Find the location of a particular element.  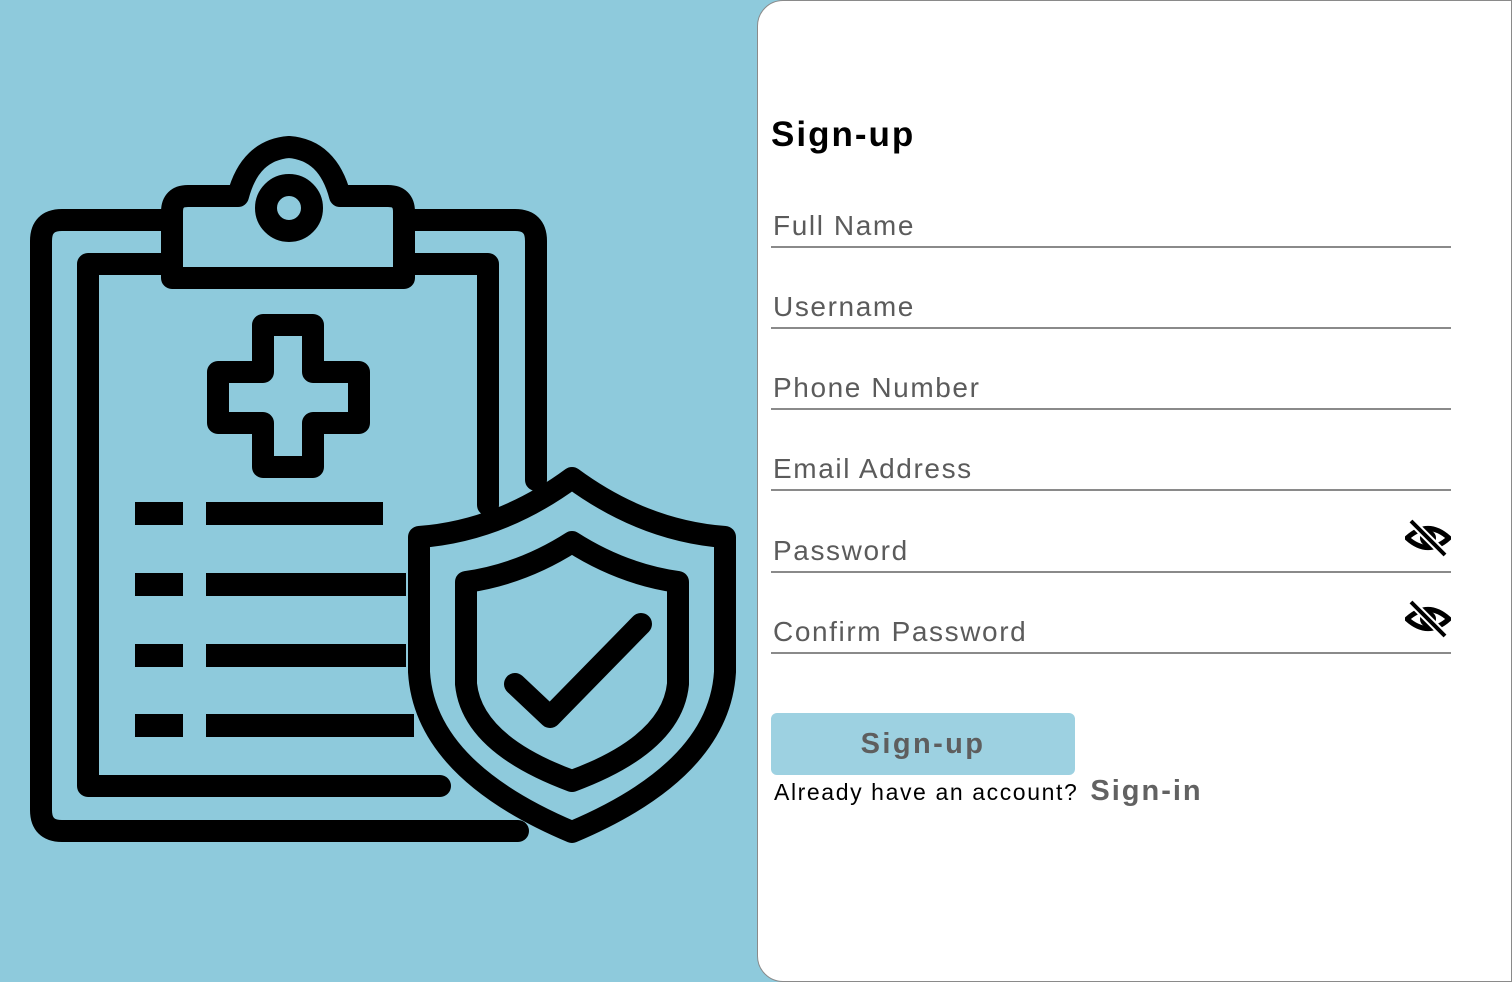

email-address-input is located at coordinates (1083, 469).